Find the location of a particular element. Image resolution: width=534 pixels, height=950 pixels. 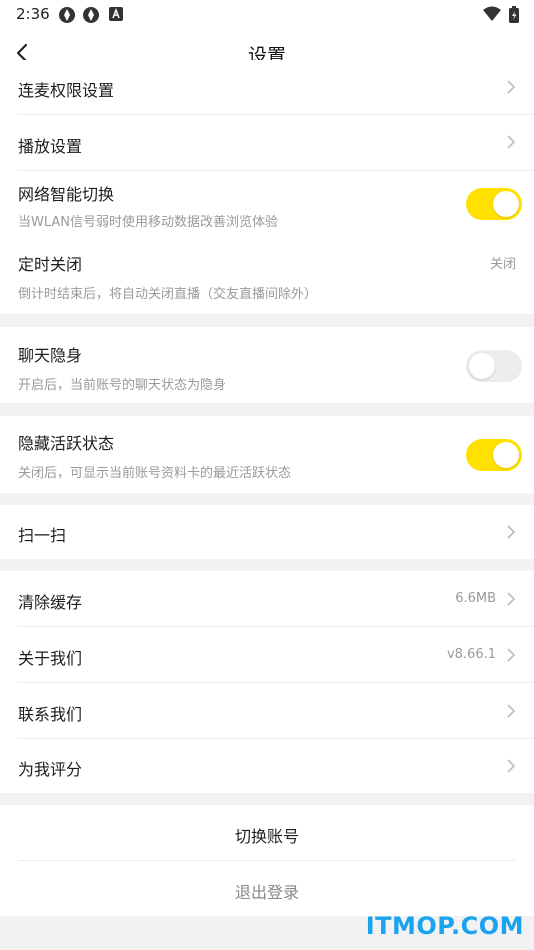

row-title: 清除缓存 is located at coordinates (50, 602).